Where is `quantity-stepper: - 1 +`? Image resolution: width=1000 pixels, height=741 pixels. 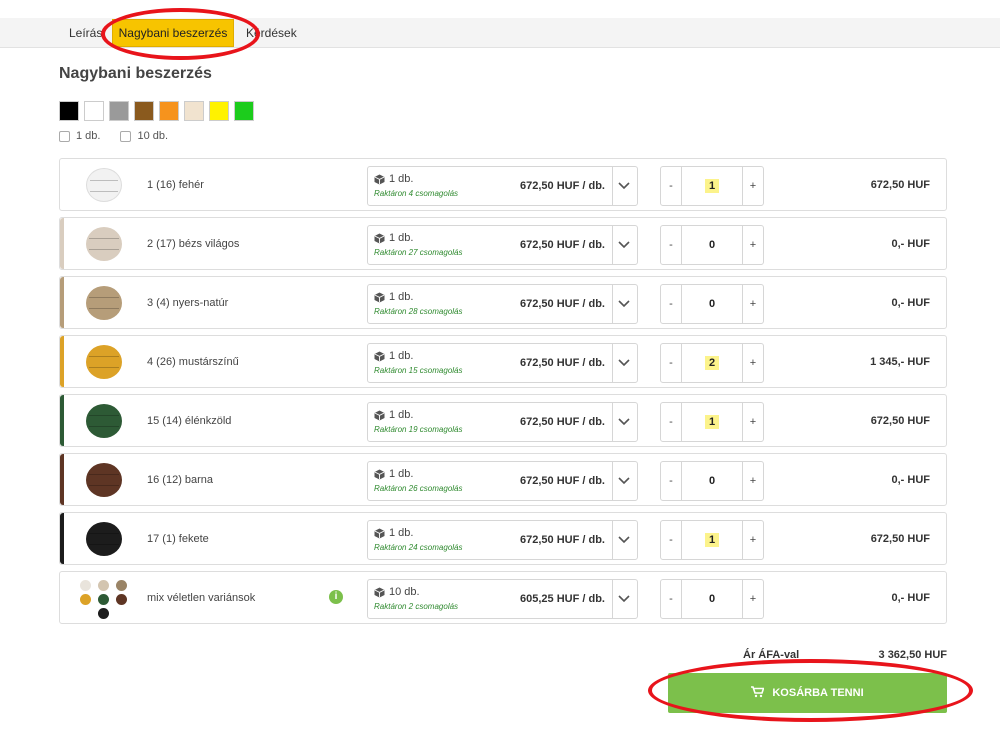
quantity-stepper: - 1 + is located at coordinates (712, 186).